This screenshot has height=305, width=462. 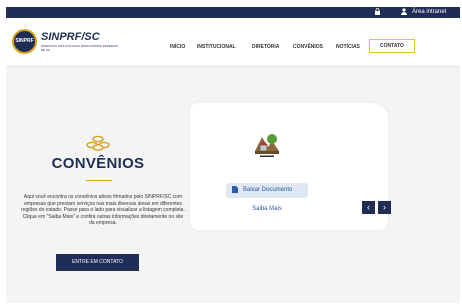 I want to click on coins-icon, so click(x=98, y=145).